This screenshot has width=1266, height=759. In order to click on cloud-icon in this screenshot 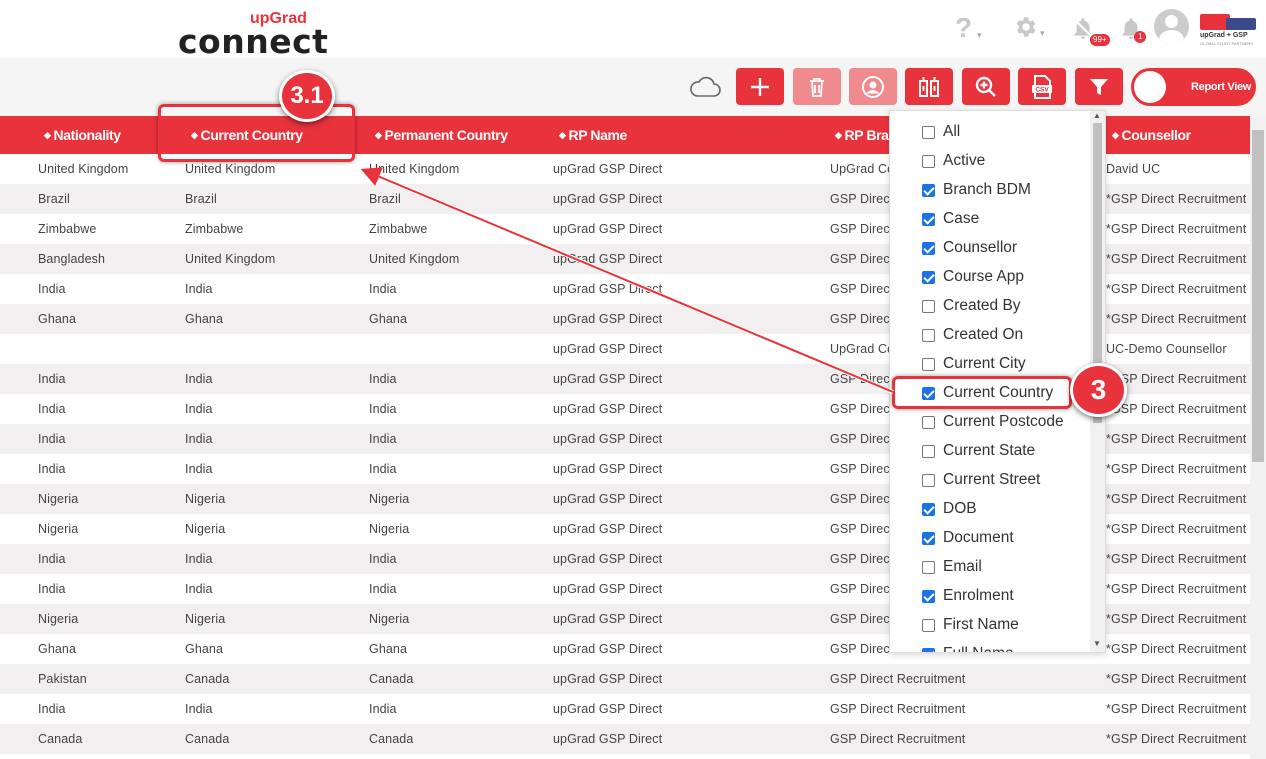, I will do `click(705, 87)`.